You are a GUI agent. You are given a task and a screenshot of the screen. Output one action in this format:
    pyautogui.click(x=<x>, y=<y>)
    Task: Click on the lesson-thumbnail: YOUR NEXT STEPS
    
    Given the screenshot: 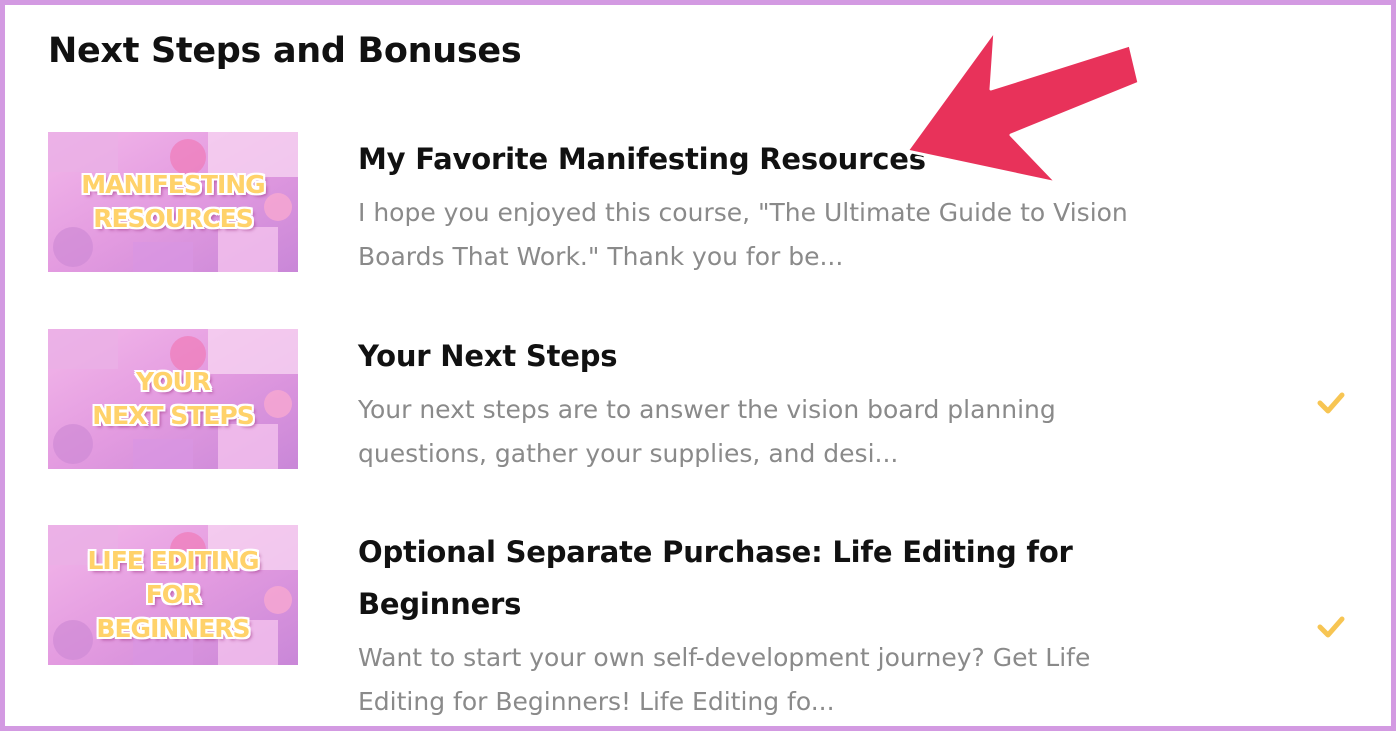 What is the action you would take?
    pyautogui.click(x=173, y=399)
    